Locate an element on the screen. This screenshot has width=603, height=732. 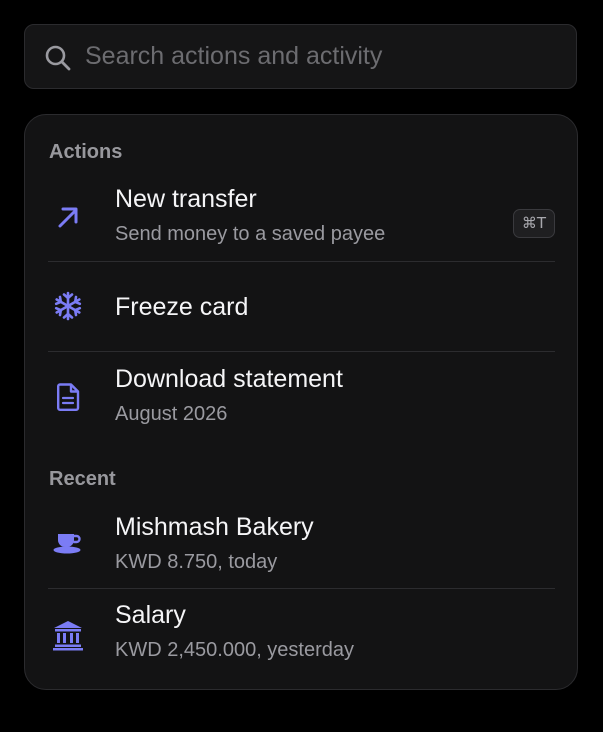
arrow-up-right-icon is located at coordinates (68, 217).